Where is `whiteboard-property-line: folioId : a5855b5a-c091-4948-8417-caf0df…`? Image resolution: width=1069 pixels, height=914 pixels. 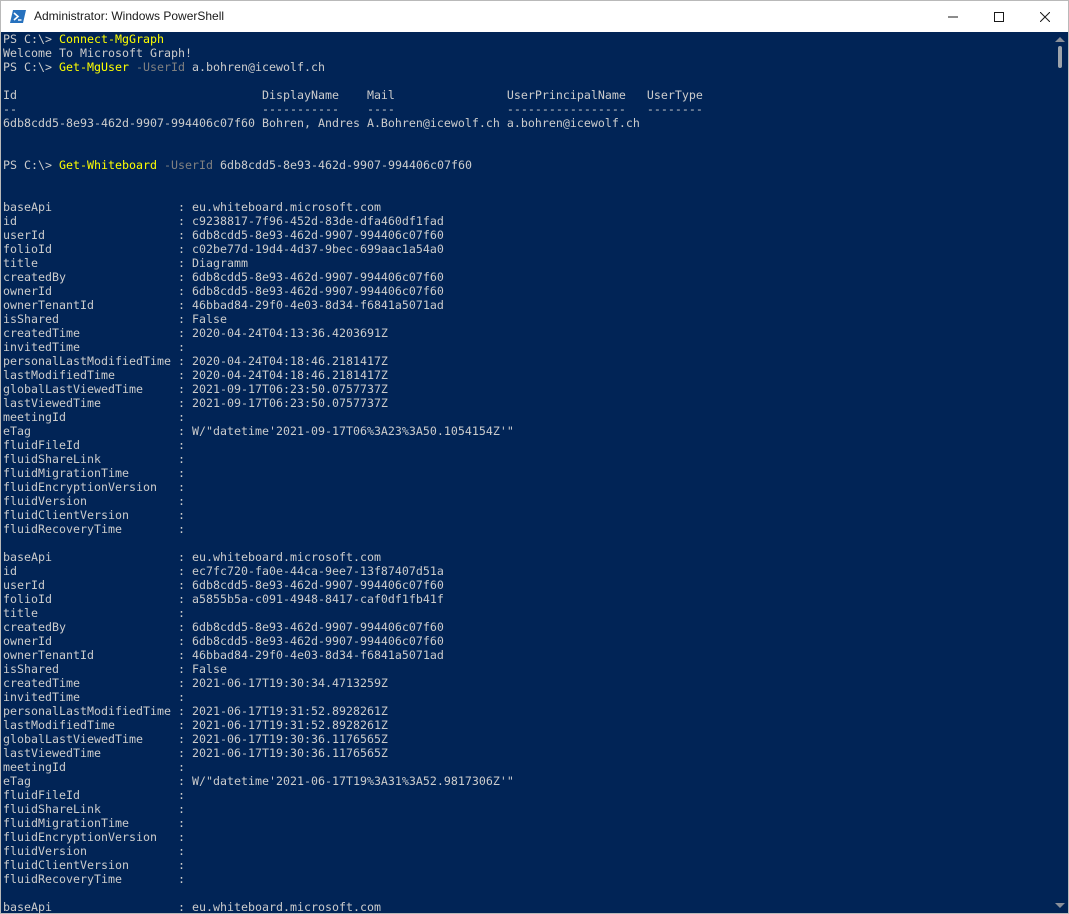 whiteboard-property-line: folioId : a5855b5a-c091-4948-8417-caf0df… is located at coordinates (223, 599).